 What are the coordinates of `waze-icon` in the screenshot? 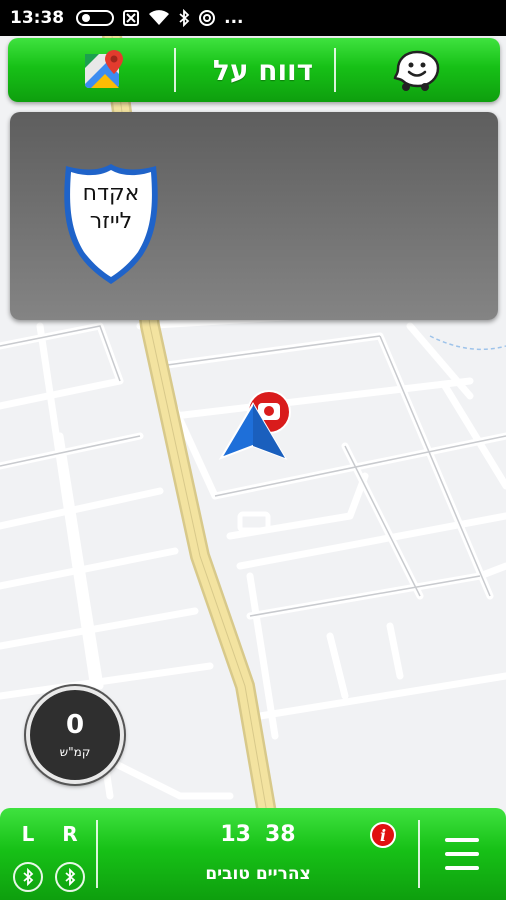 It's located at (416, 70).